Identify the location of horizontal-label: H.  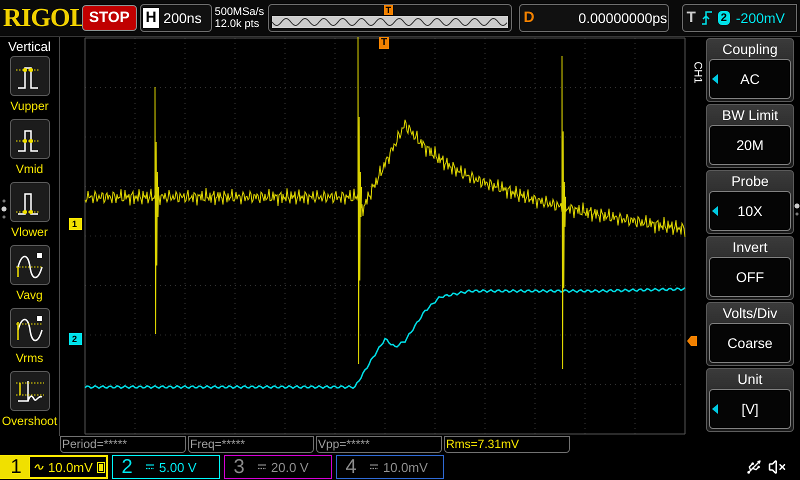
(151, 18).